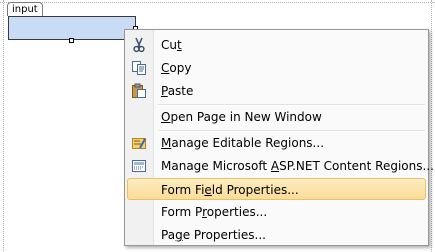 The width and height of the screenshot is (435, 252). I want to click on editable-regions-icon, so click(139, 143).